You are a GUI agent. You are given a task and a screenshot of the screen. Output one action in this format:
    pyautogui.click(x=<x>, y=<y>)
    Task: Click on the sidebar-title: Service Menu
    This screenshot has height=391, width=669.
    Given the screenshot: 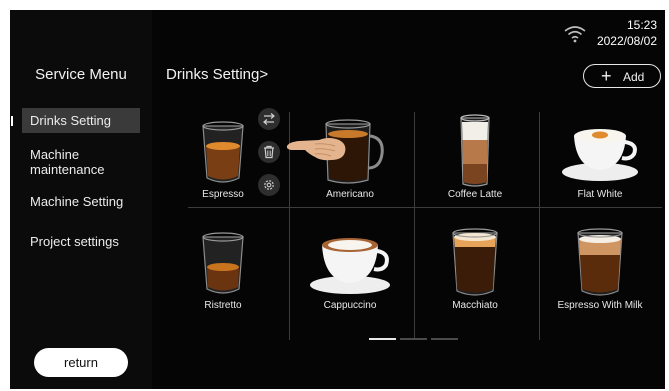 What is the action you would take?
    pyautogui.click(x=81, y=74)
    